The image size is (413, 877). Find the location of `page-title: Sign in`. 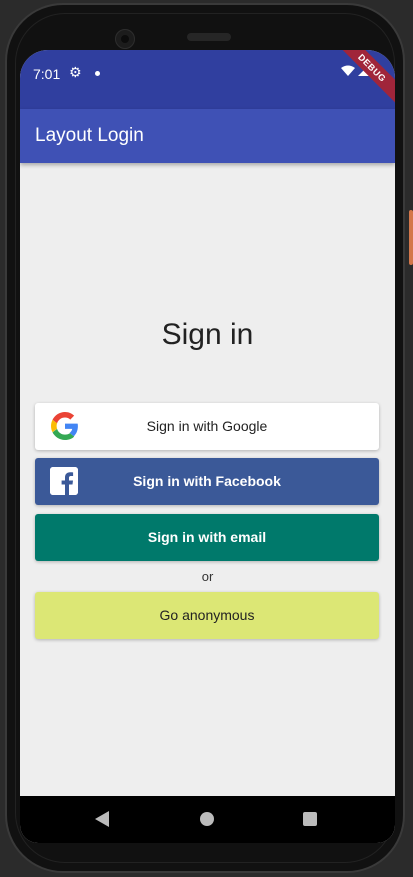

page-title: Sign in is located at coordinates (207, 334).